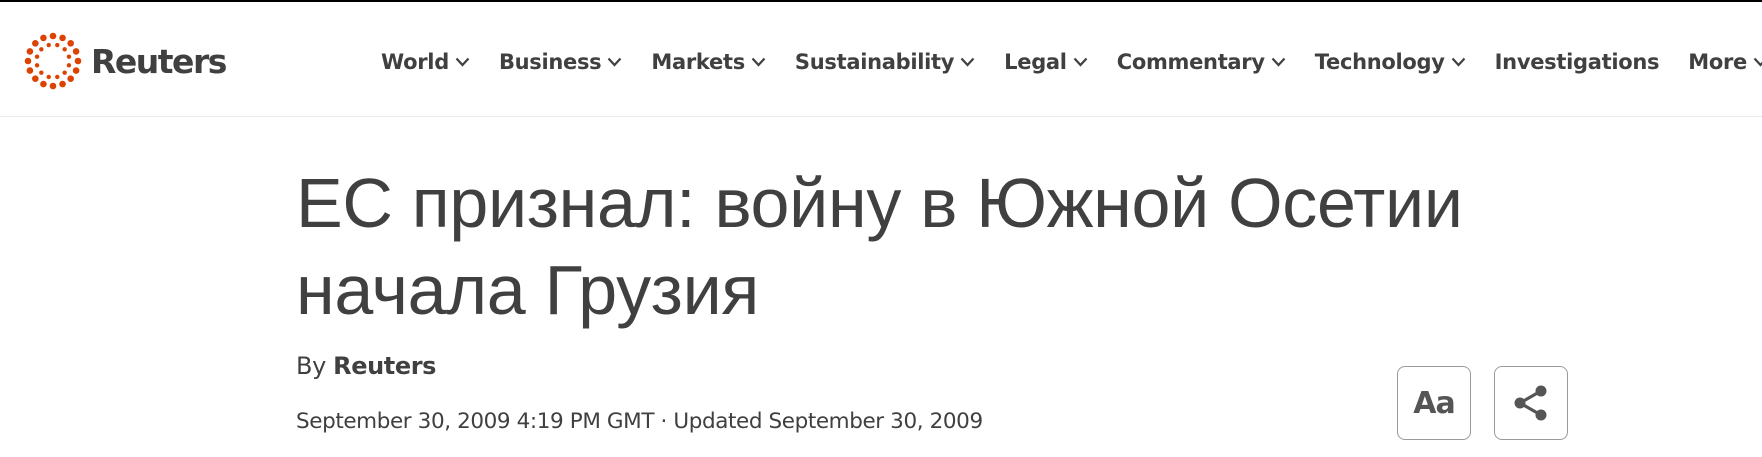 This screenshot has width=1762, height=457. I want to click on nav-item-legal: Legal, so click(1046, 62).